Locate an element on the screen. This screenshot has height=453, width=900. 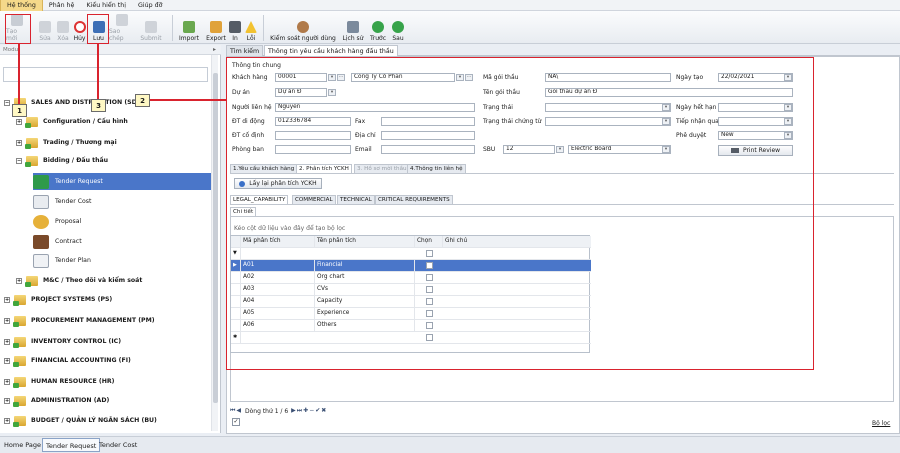
filter-link: Bộ lọc is located at coordinates (881, 423).